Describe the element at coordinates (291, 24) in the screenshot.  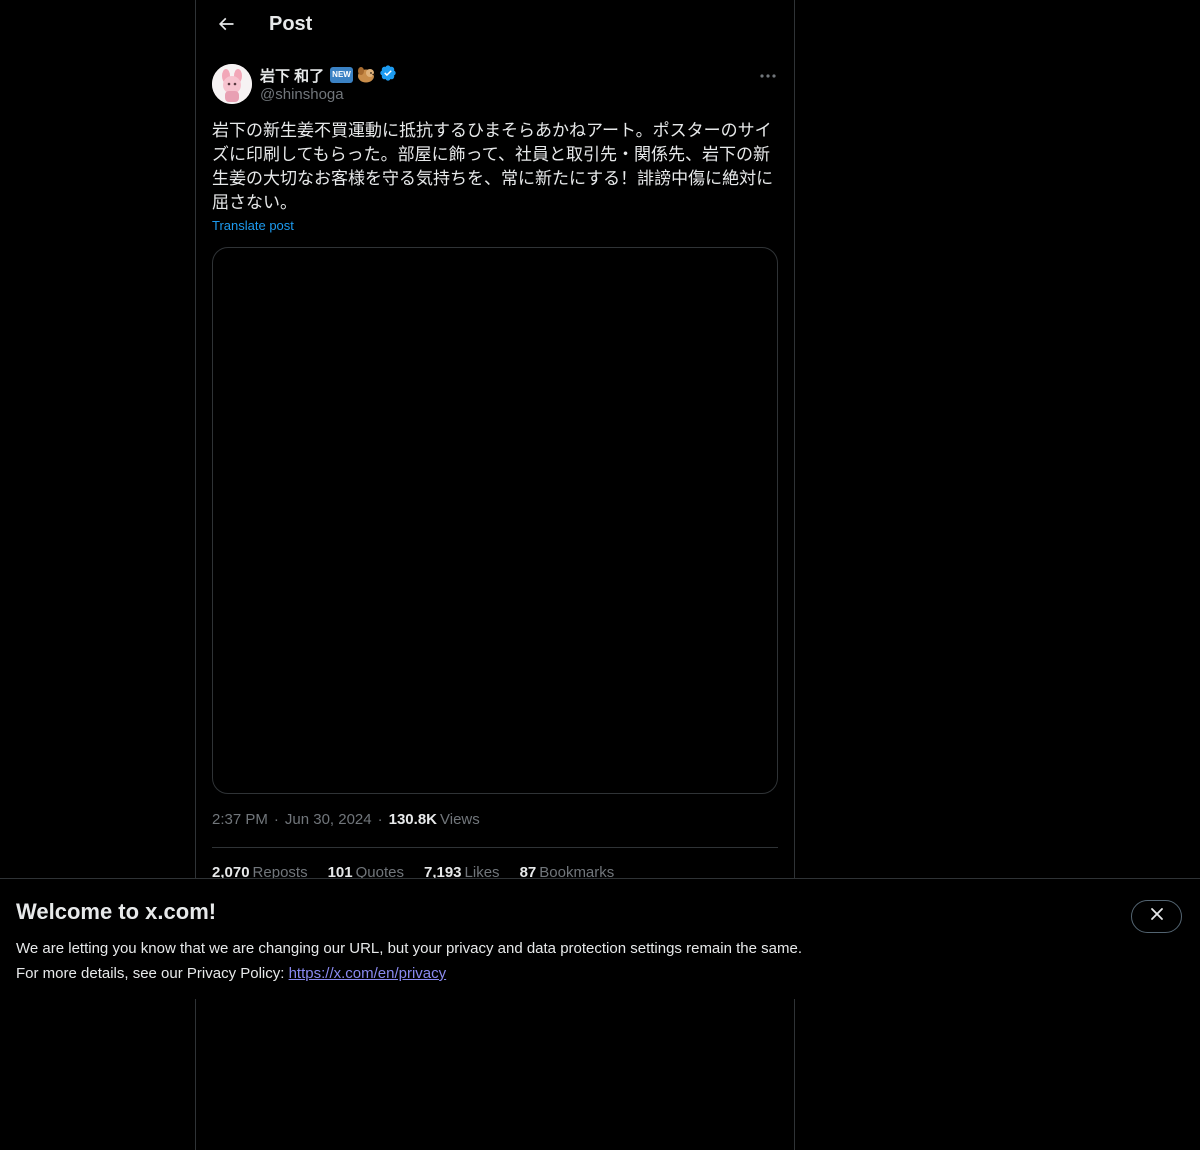
I see `page-title: Post` at that location.